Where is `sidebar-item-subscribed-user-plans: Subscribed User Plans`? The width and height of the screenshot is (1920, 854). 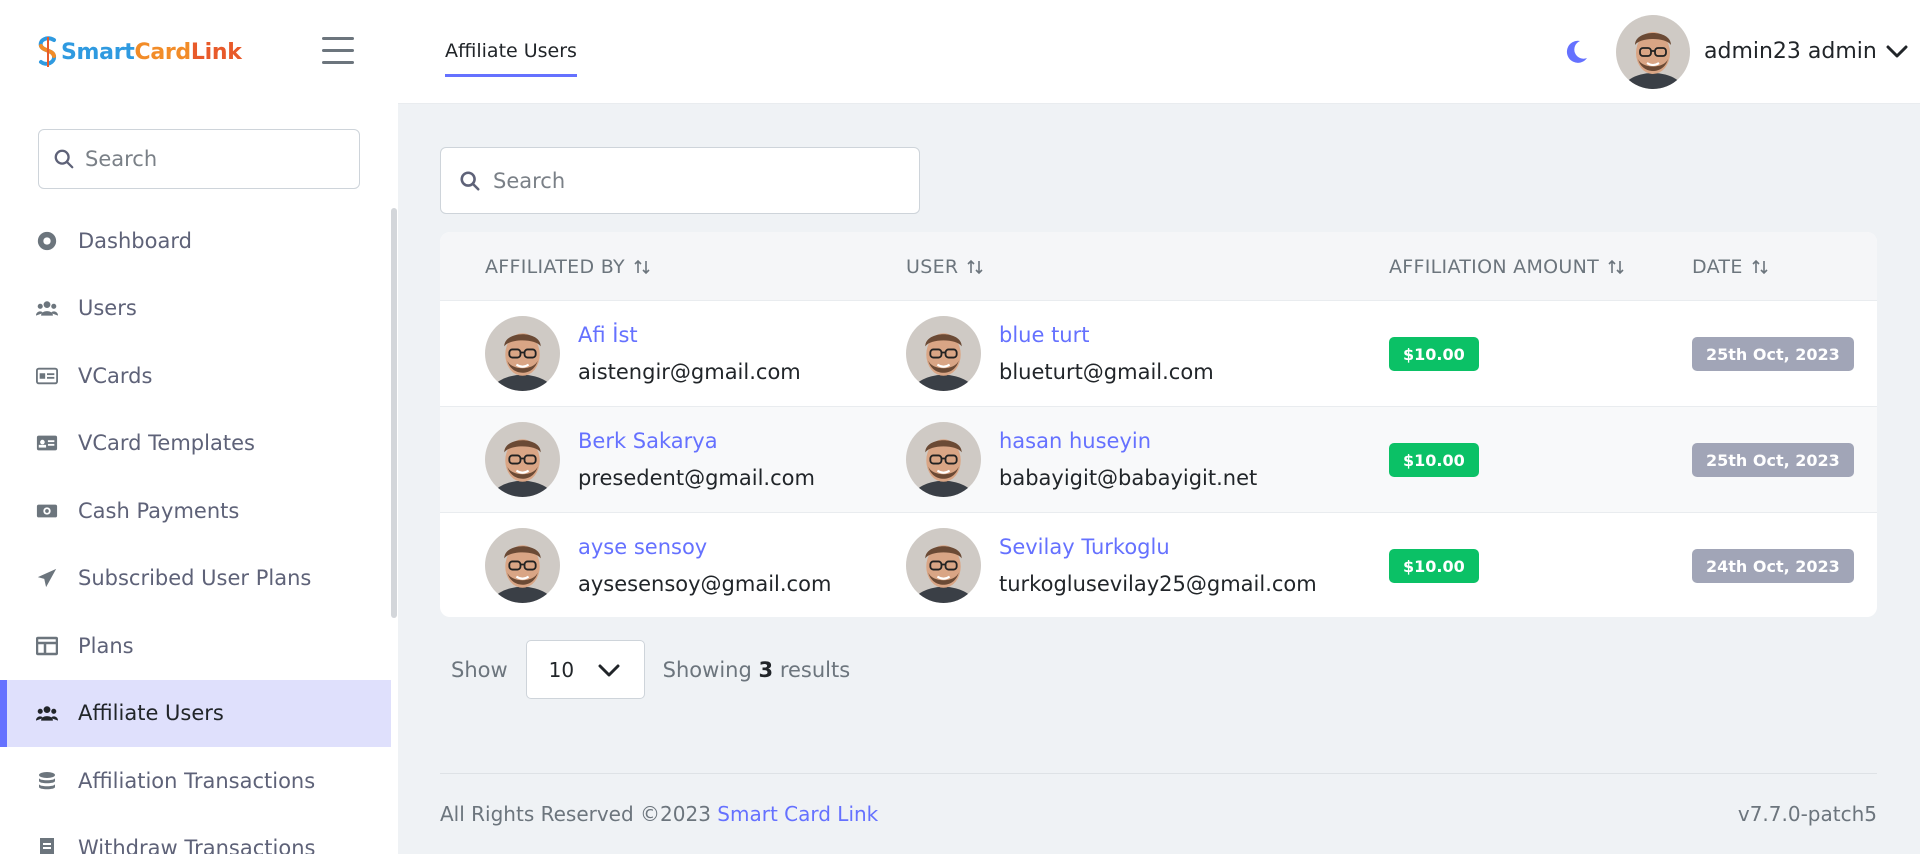
sidebar-item-subscribed-user-plans: Subscribed User Plans is located at coordinates (195, 579).